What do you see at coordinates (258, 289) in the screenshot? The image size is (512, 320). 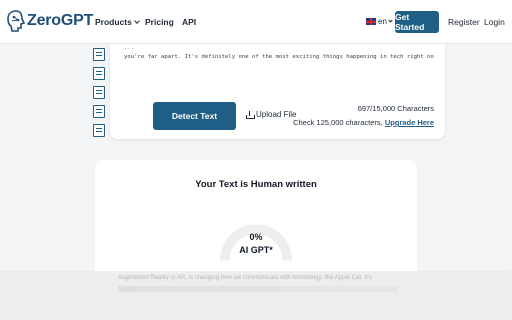 I see `faded-text-placeholder` at bounding box center [258, 289].